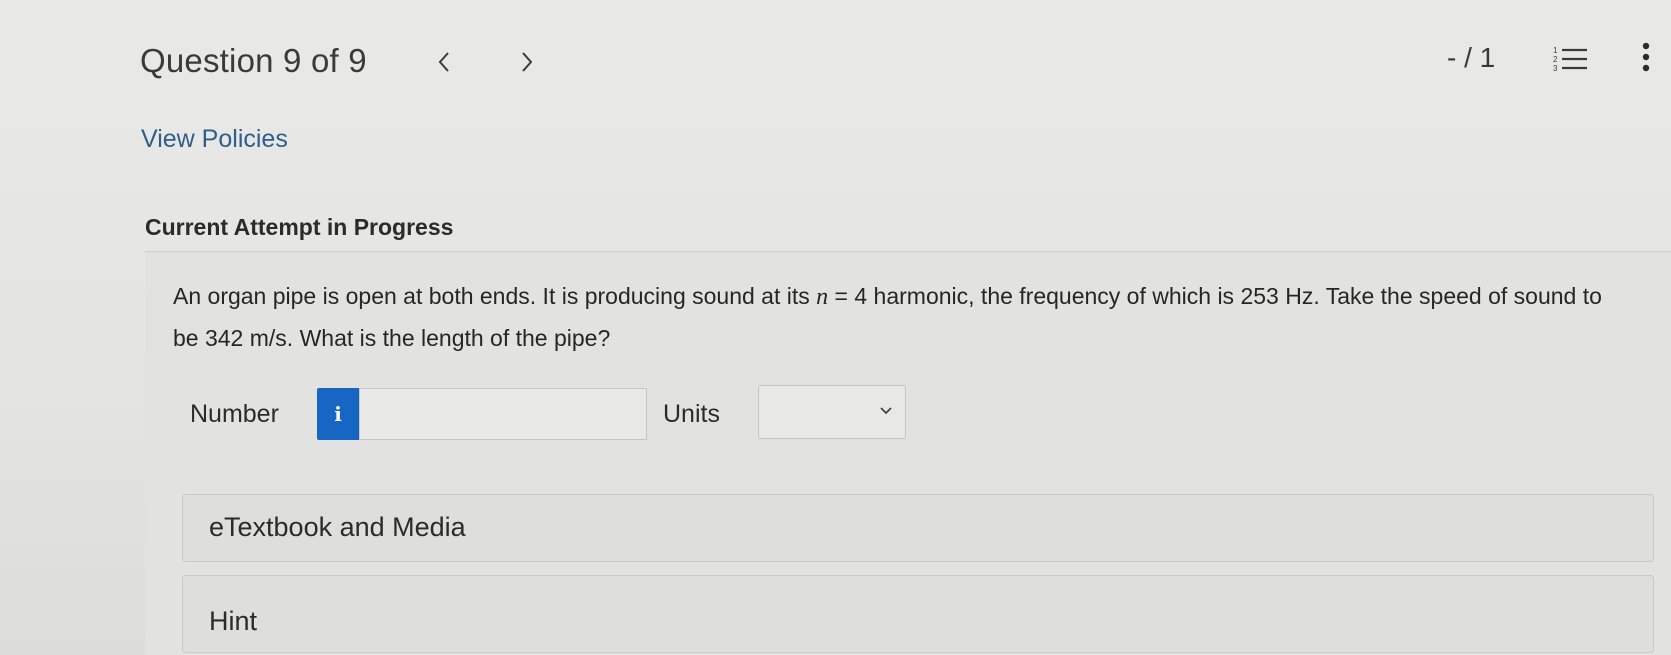 The image size is (1671, 655). I want to click on chevron-left-icon, so click(443, 62).